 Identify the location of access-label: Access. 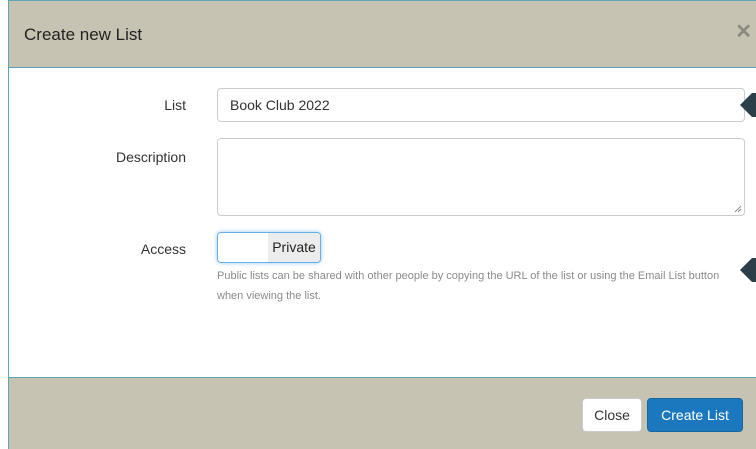
(163, 249).